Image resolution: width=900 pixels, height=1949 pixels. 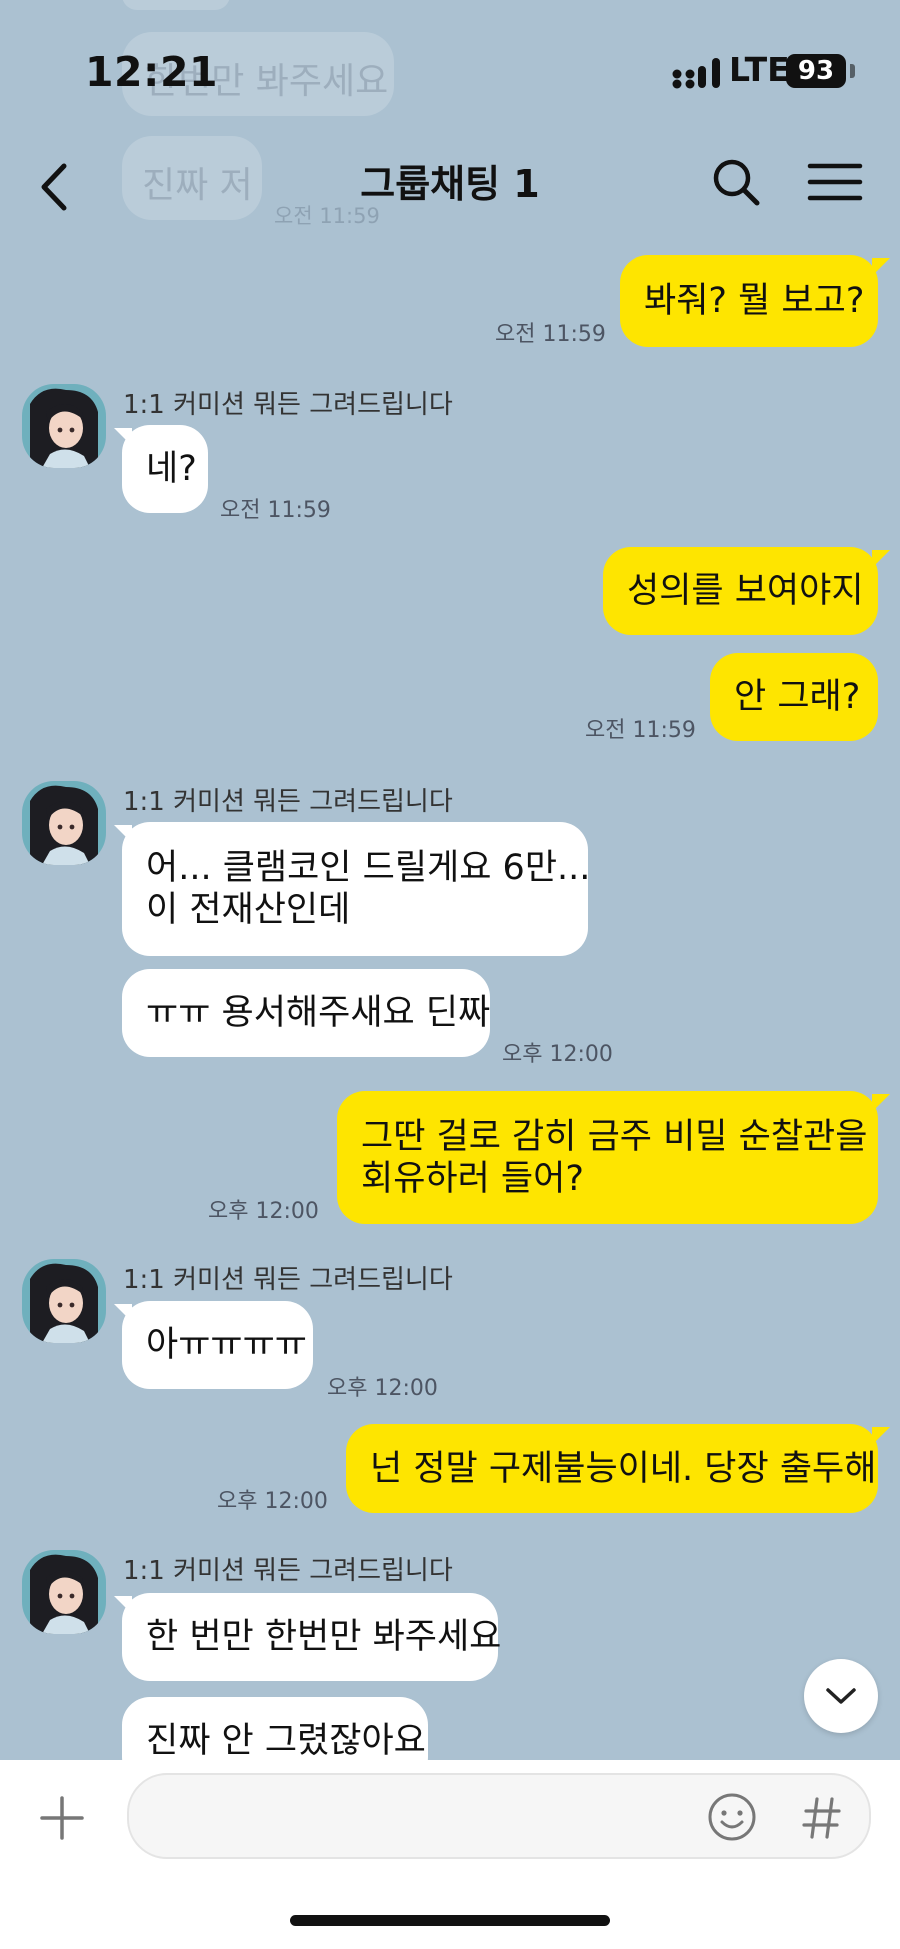 What do you see at coordinates (759, 69) in the screenshot?
I see `network-type: LTE` at bounding box center [759, 69].